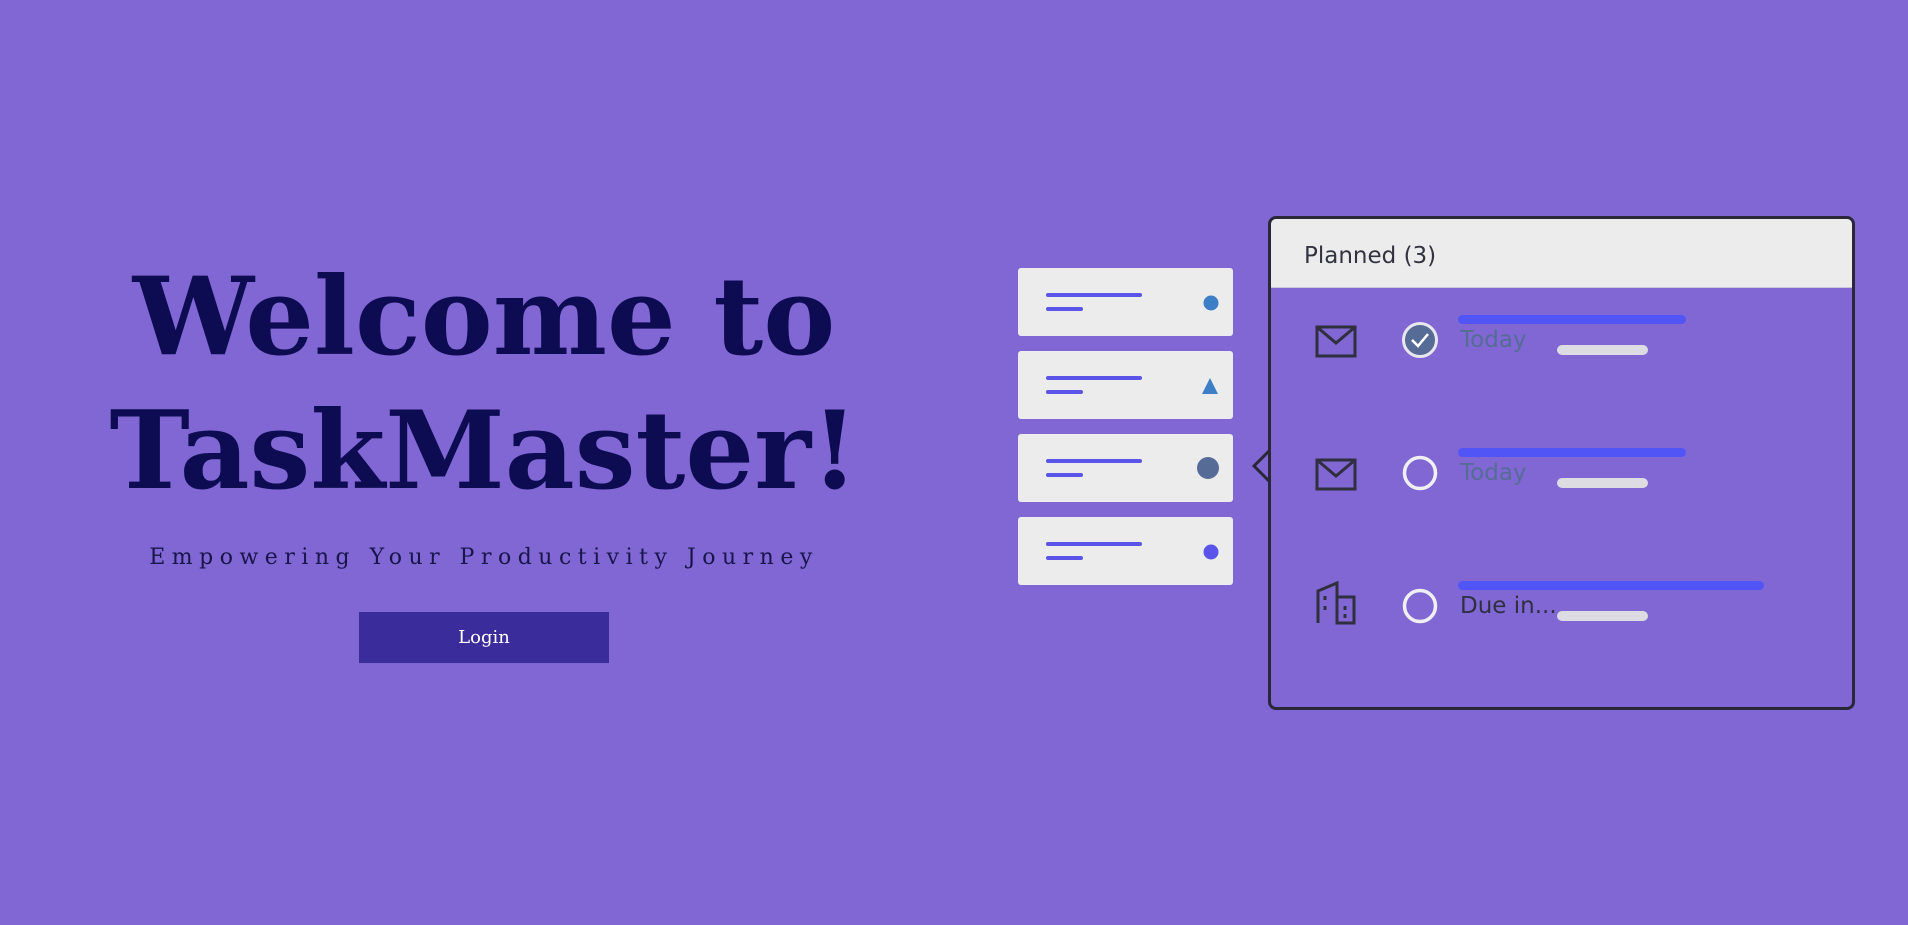 The width and height of the screenshot is (1908, 925). I want to click on circle-icon, so click(1208, 468).